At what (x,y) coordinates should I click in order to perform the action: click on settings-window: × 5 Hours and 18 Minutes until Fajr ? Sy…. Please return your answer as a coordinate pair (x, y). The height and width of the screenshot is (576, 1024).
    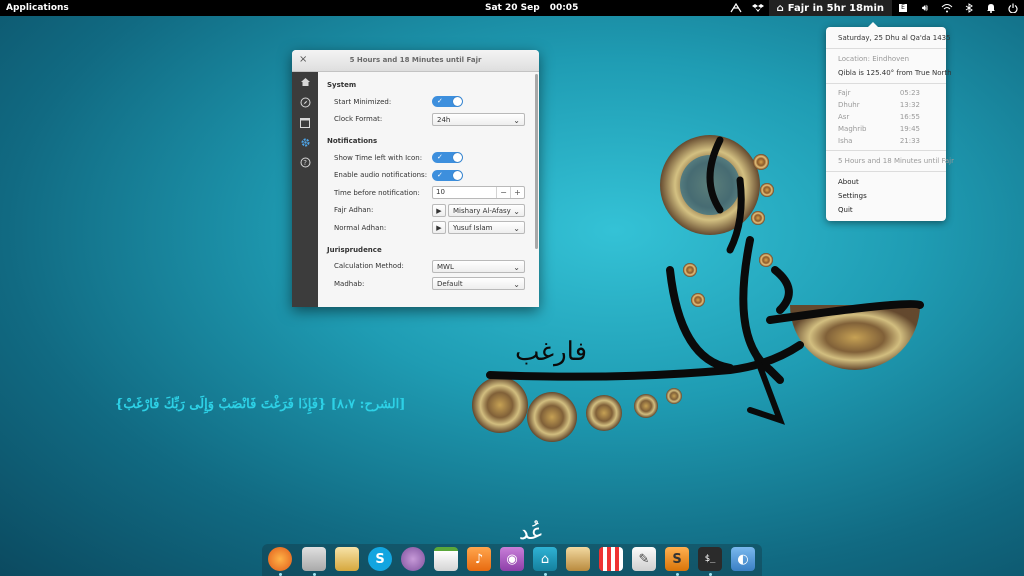
    Looking at the image, I should click on (415, 178).